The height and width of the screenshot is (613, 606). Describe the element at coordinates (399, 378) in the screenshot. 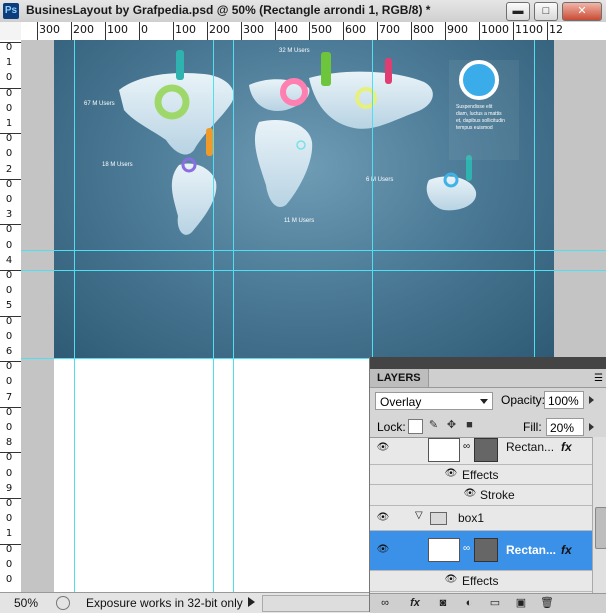

I see `tab-layers: LAYERS` at that location.